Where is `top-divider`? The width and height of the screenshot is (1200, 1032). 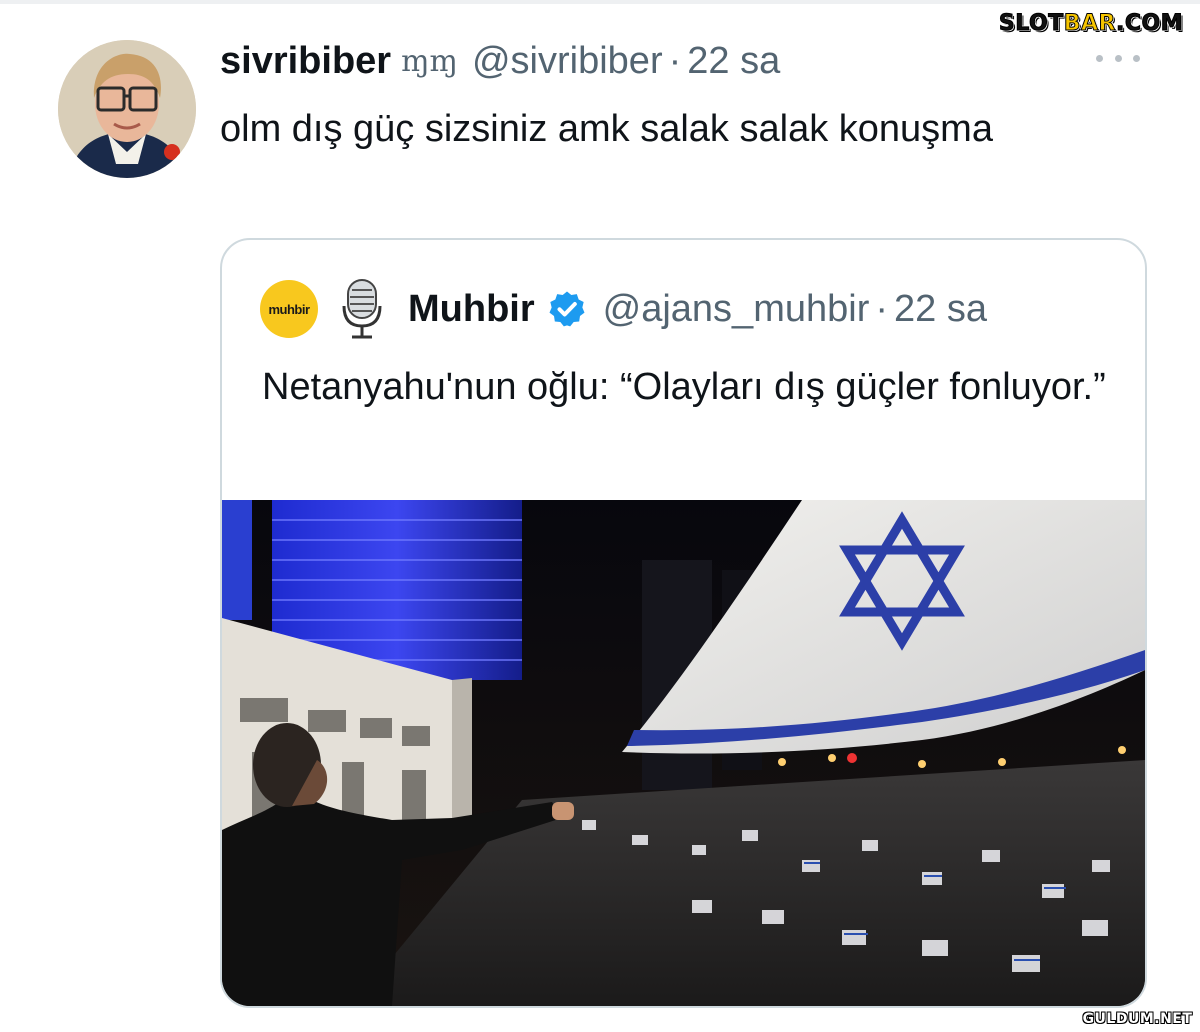
top-divider is located at coordinates (600, 2).